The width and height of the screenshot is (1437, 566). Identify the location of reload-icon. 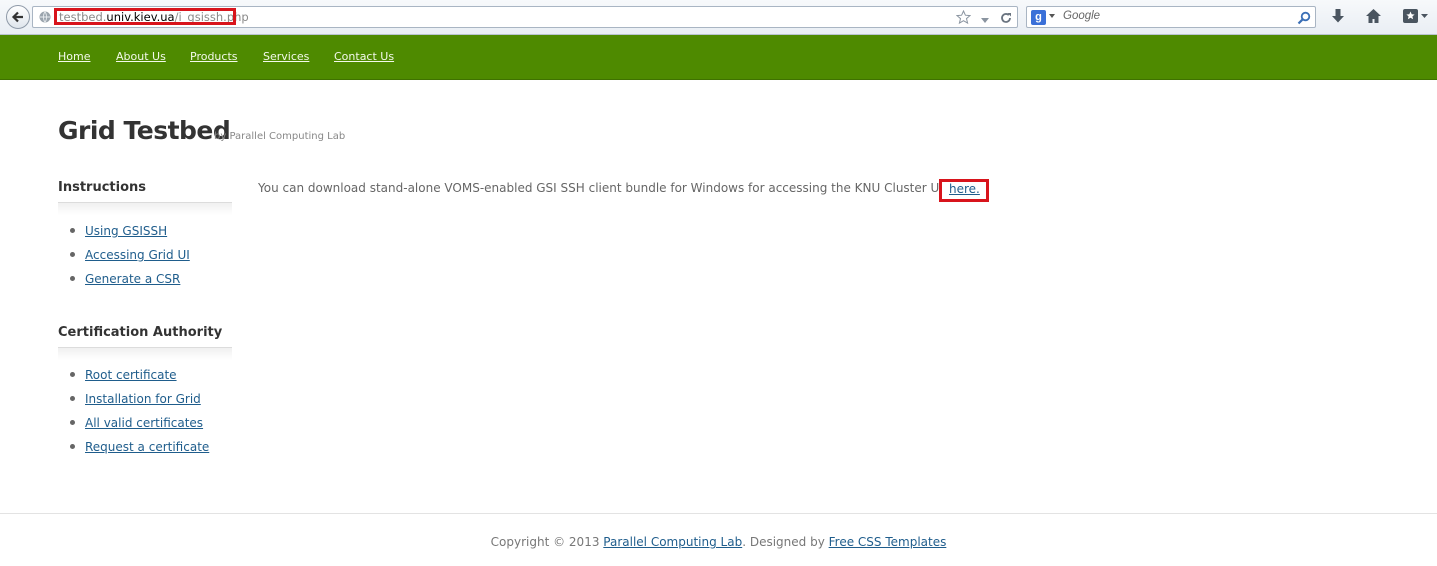
(1006, 19).